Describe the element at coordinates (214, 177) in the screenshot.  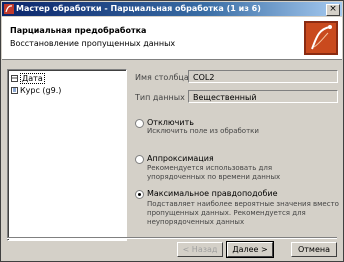
I see `approximation-option-description: упорядоченных по времени данных` at that location.